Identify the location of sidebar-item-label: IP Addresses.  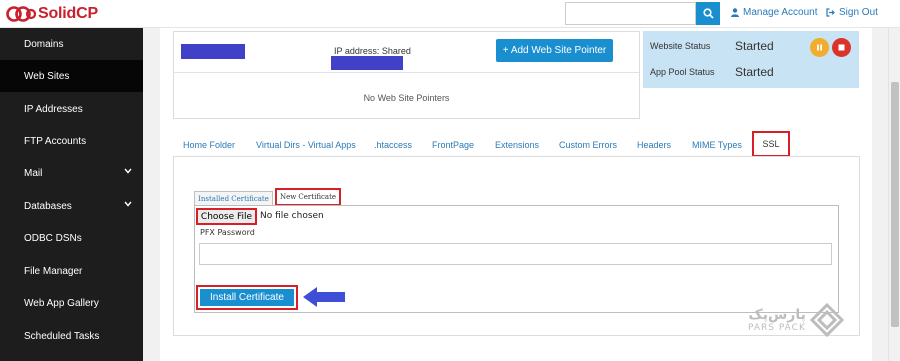
(53, 109).